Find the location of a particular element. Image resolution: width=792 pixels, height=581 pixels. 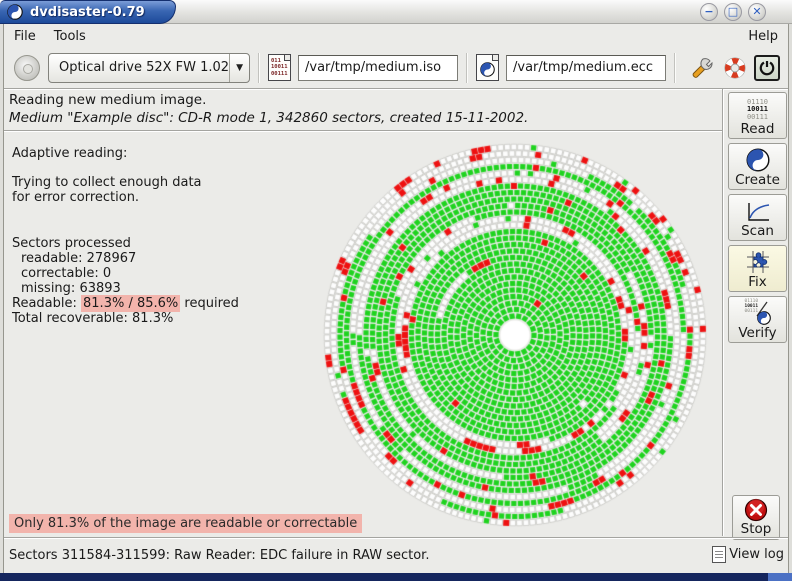

create-button: Create is located at coordinates (757, 166).